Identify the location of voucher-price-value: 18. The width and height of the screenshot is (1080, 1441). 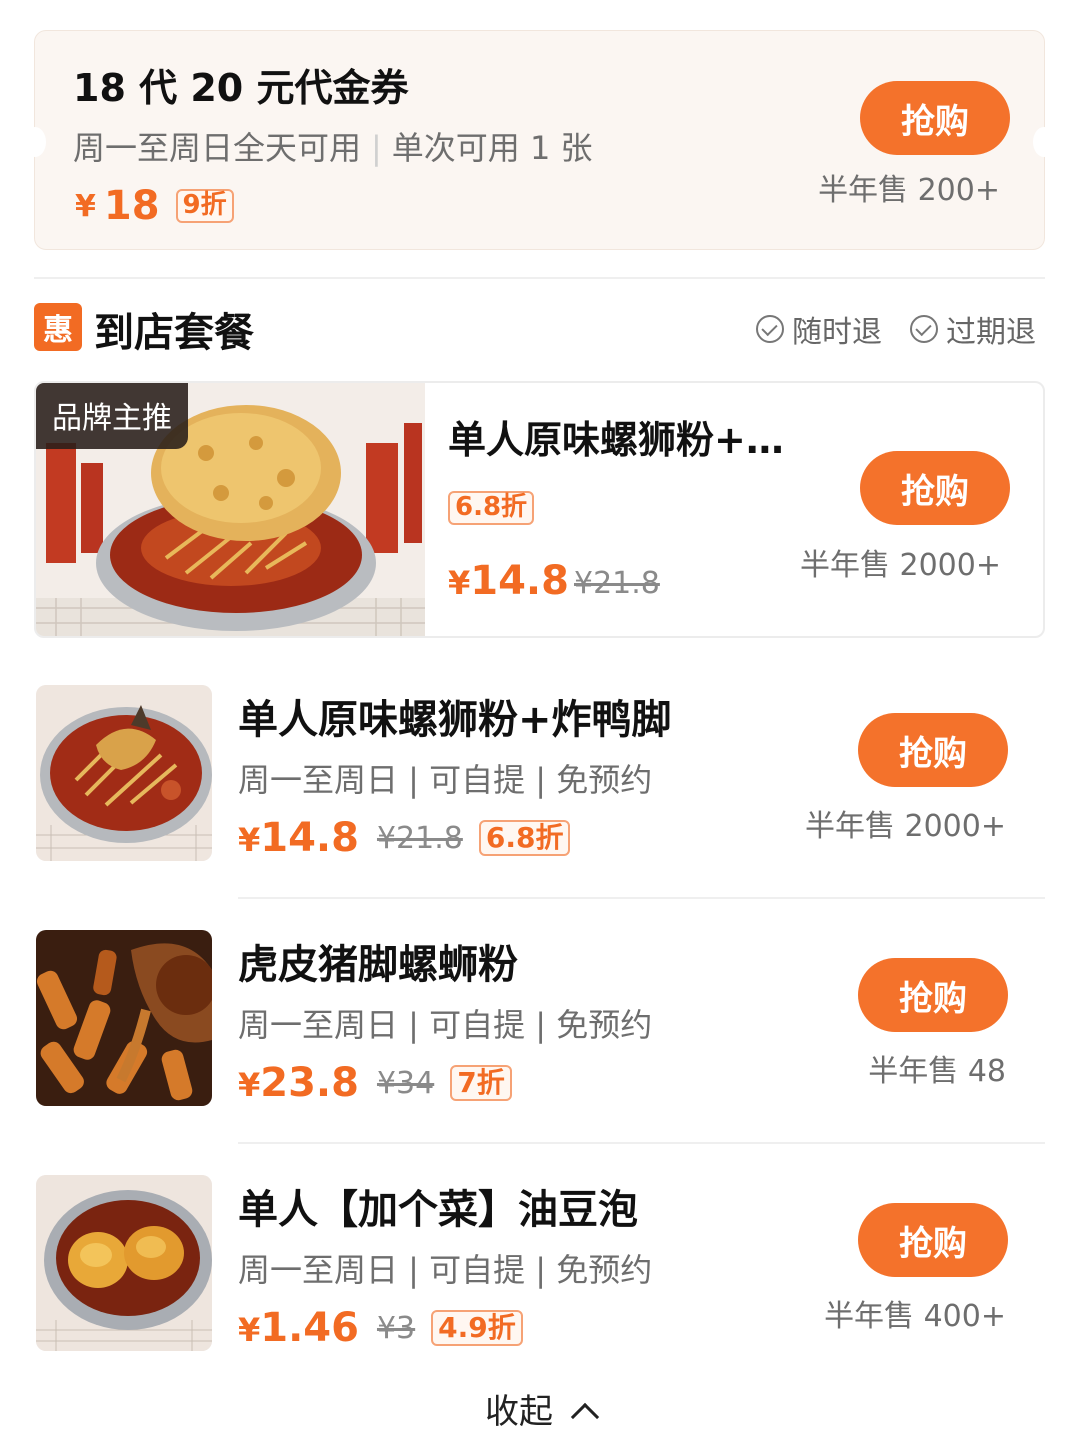
(131, 206).